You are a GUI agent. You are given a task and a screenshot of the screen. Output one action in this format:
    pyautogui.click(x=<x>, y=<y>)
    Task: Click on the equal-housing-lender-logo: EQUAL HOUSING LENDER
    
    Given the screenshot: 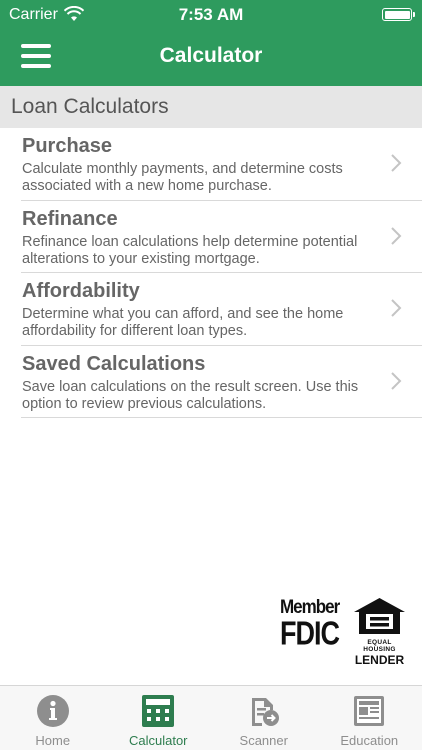 What is the action you would take?
    pyautogui.click(x=379, y=632)
    